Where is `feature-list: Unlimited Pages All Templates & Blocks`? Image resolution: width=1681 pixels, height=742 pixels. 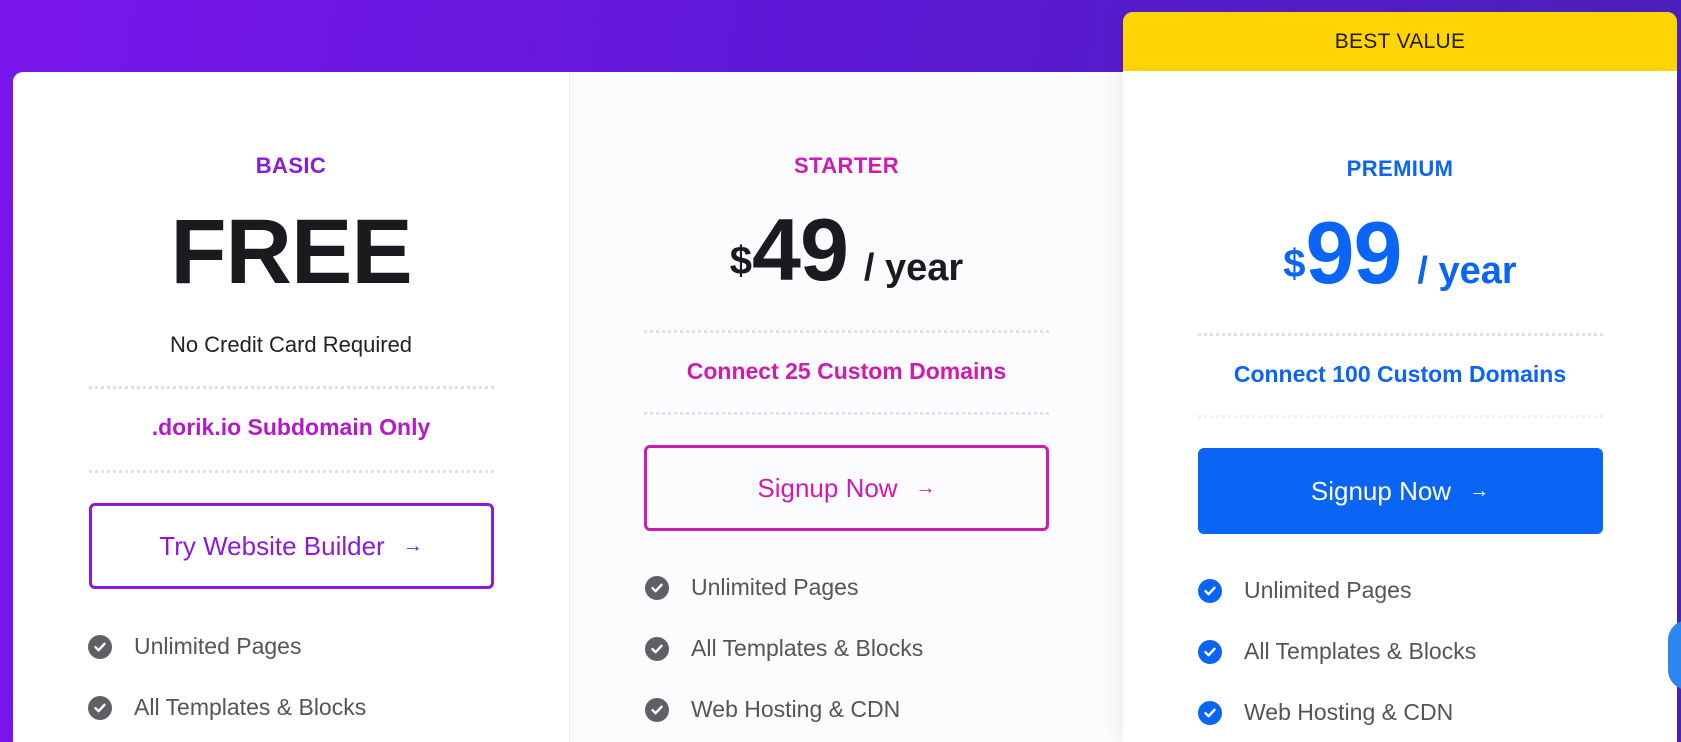
feature-list: Unlimited Pages All Templates & Blocks is located at coordinates (328, 677).